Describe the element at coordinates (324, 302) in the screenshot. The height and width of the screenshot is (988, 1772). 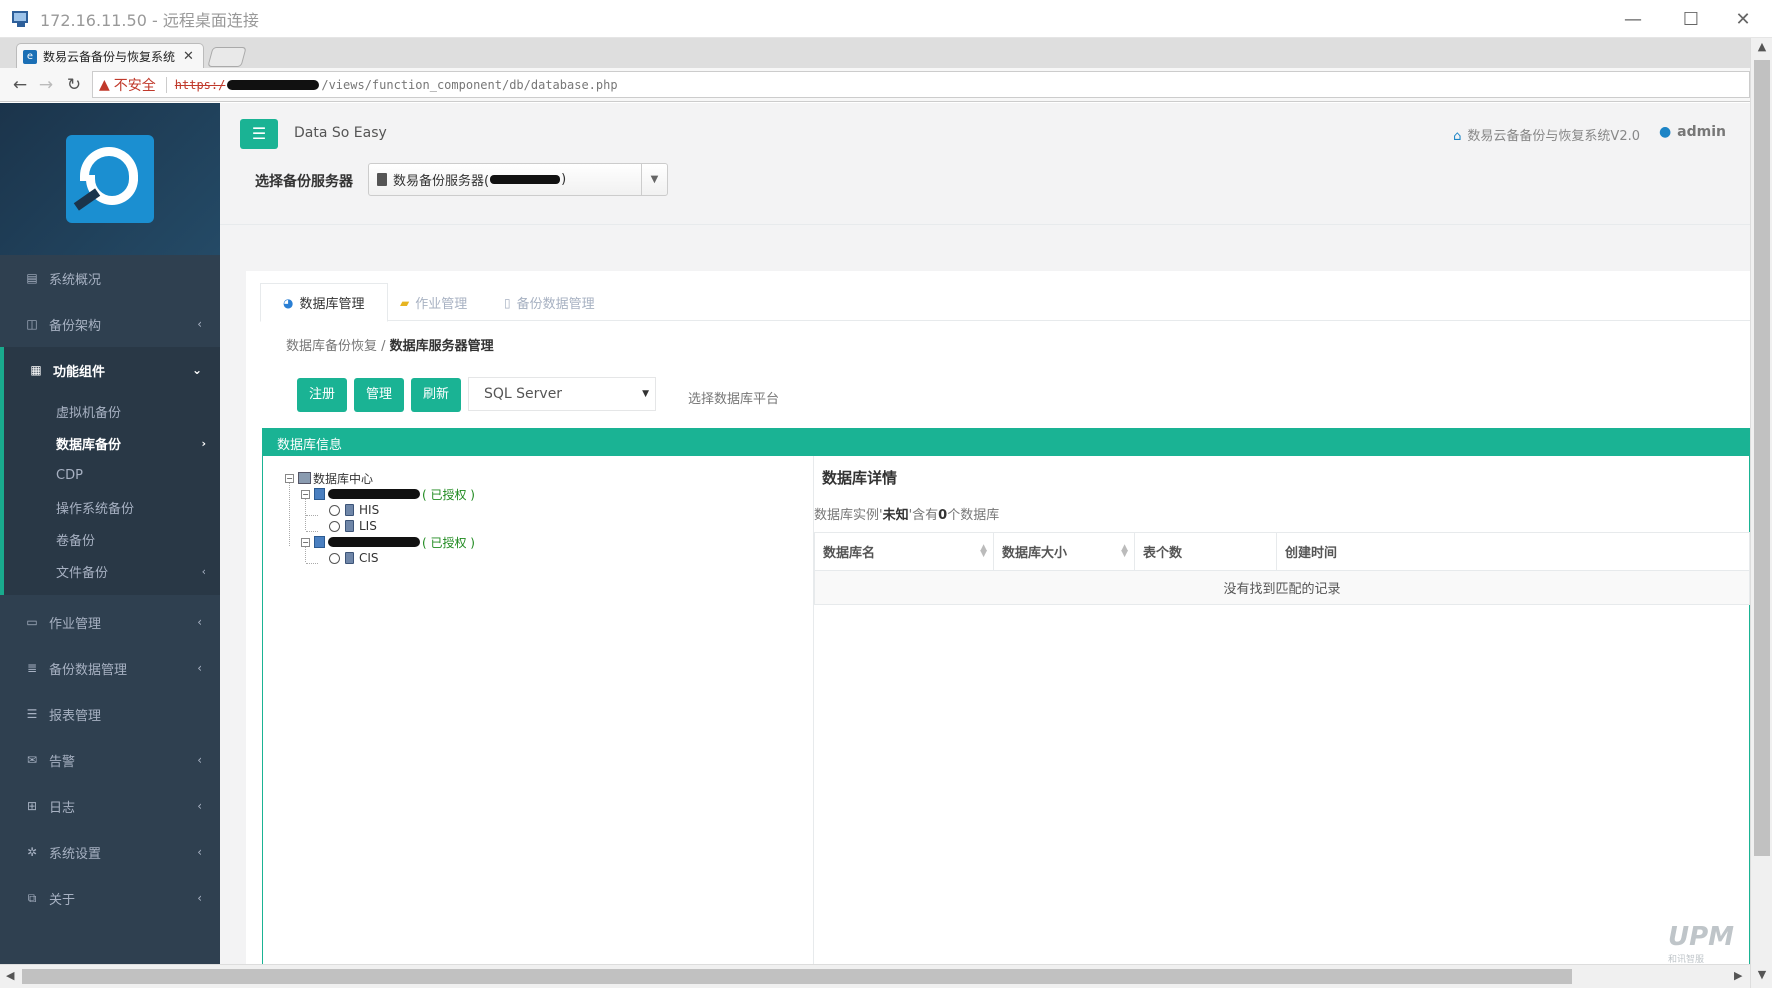
I see `tab-db-management: ◕ 数据库管理` at that location.